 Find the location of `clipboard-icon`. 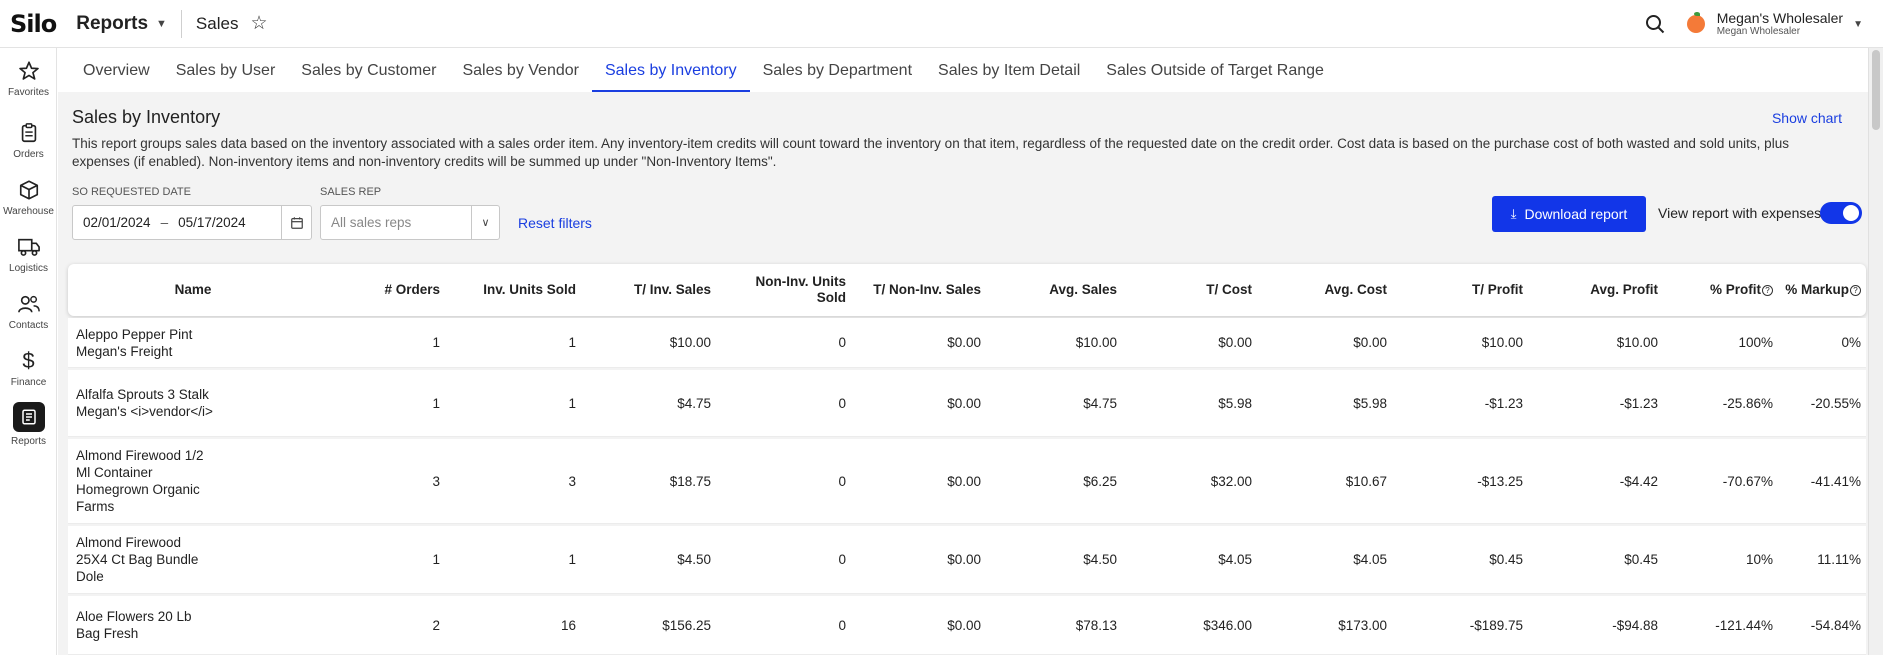

clipboard-icon is located at coordinates (29, 133).